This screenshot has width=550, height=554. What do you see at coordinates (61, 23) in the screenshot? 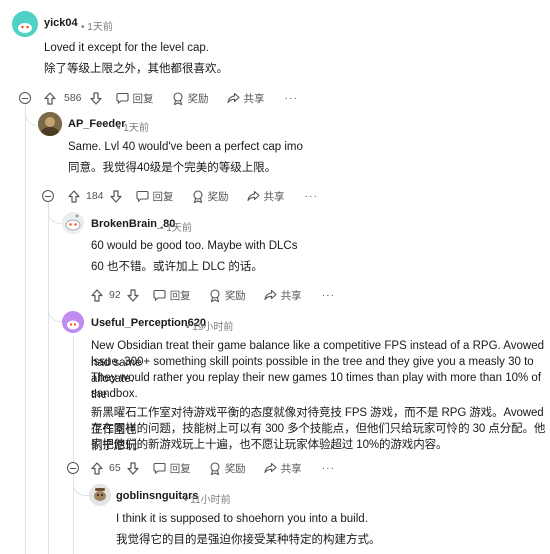
I see `comment-author: yick04` at bounding box center [61, 23].